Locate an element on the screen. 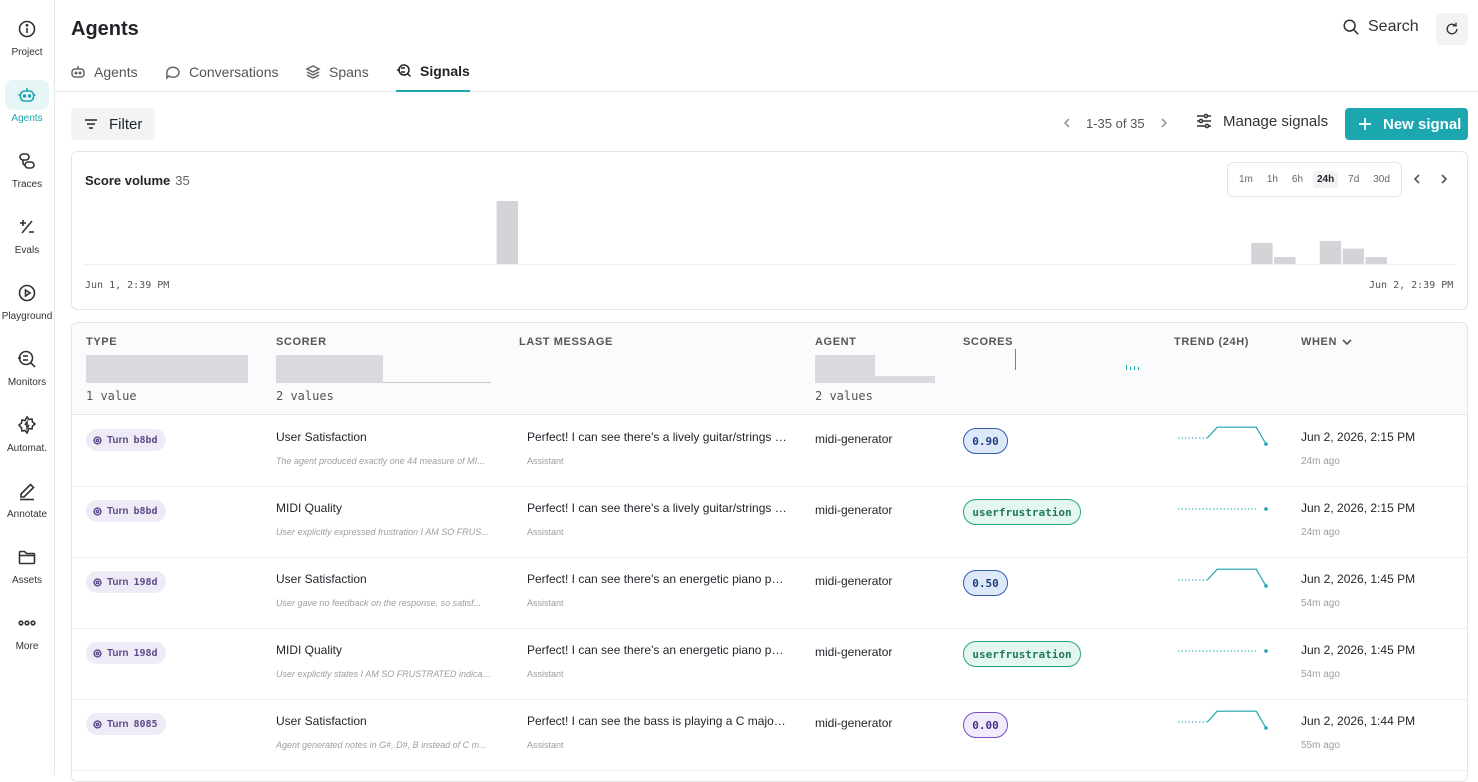  score-badge: 0.50 is located at coordinates (985, 583).